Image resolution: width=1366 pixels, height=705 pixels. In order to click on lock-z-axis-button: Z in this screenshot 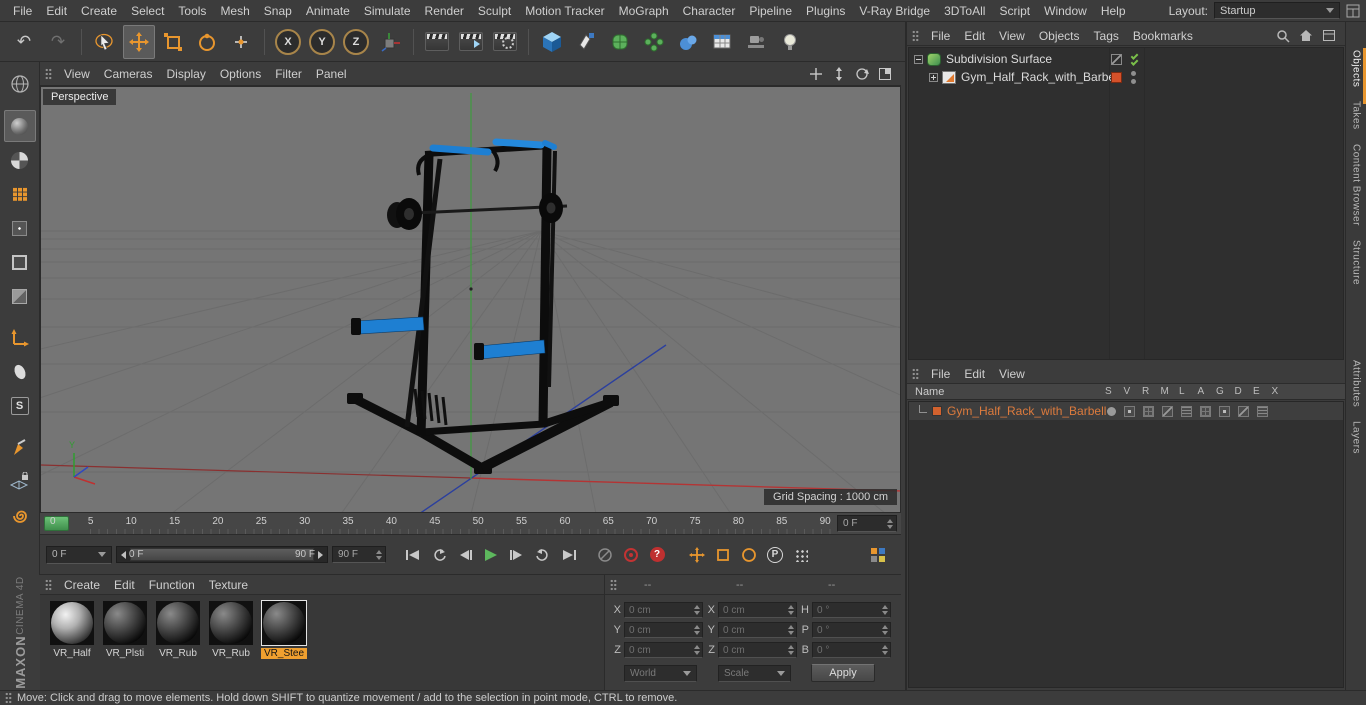, I will do `click(356, 41)`.